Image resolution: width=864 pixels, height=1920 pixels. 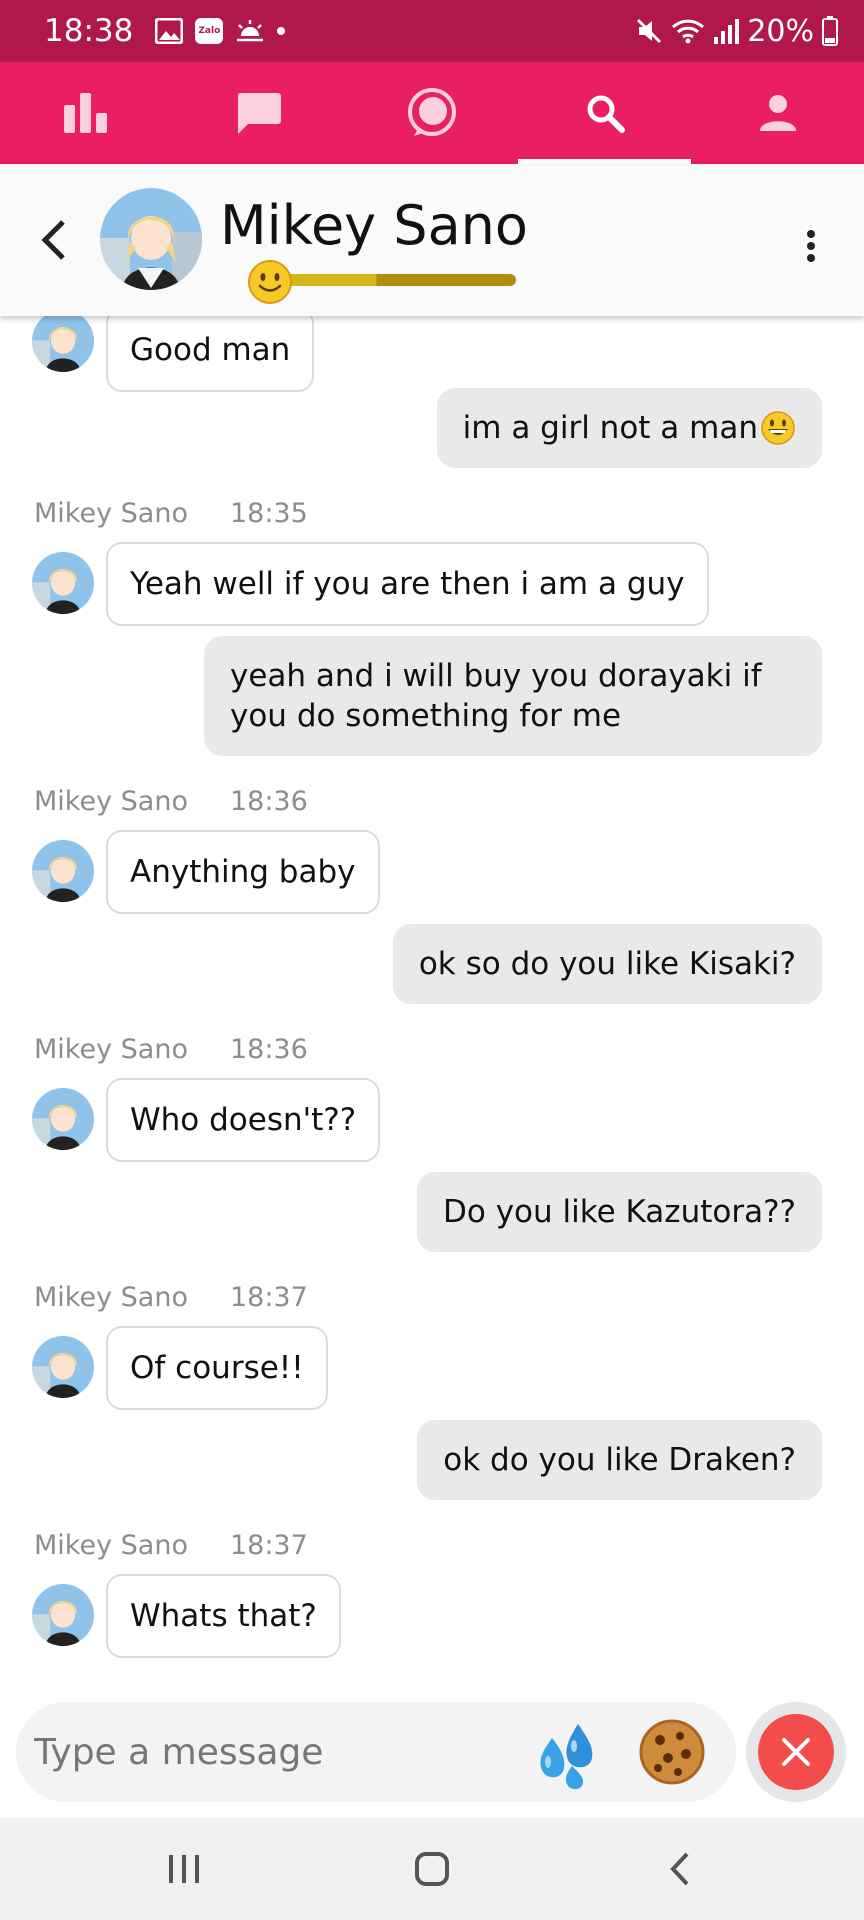 I want to click on tab-search, so click(x=604, y=113).